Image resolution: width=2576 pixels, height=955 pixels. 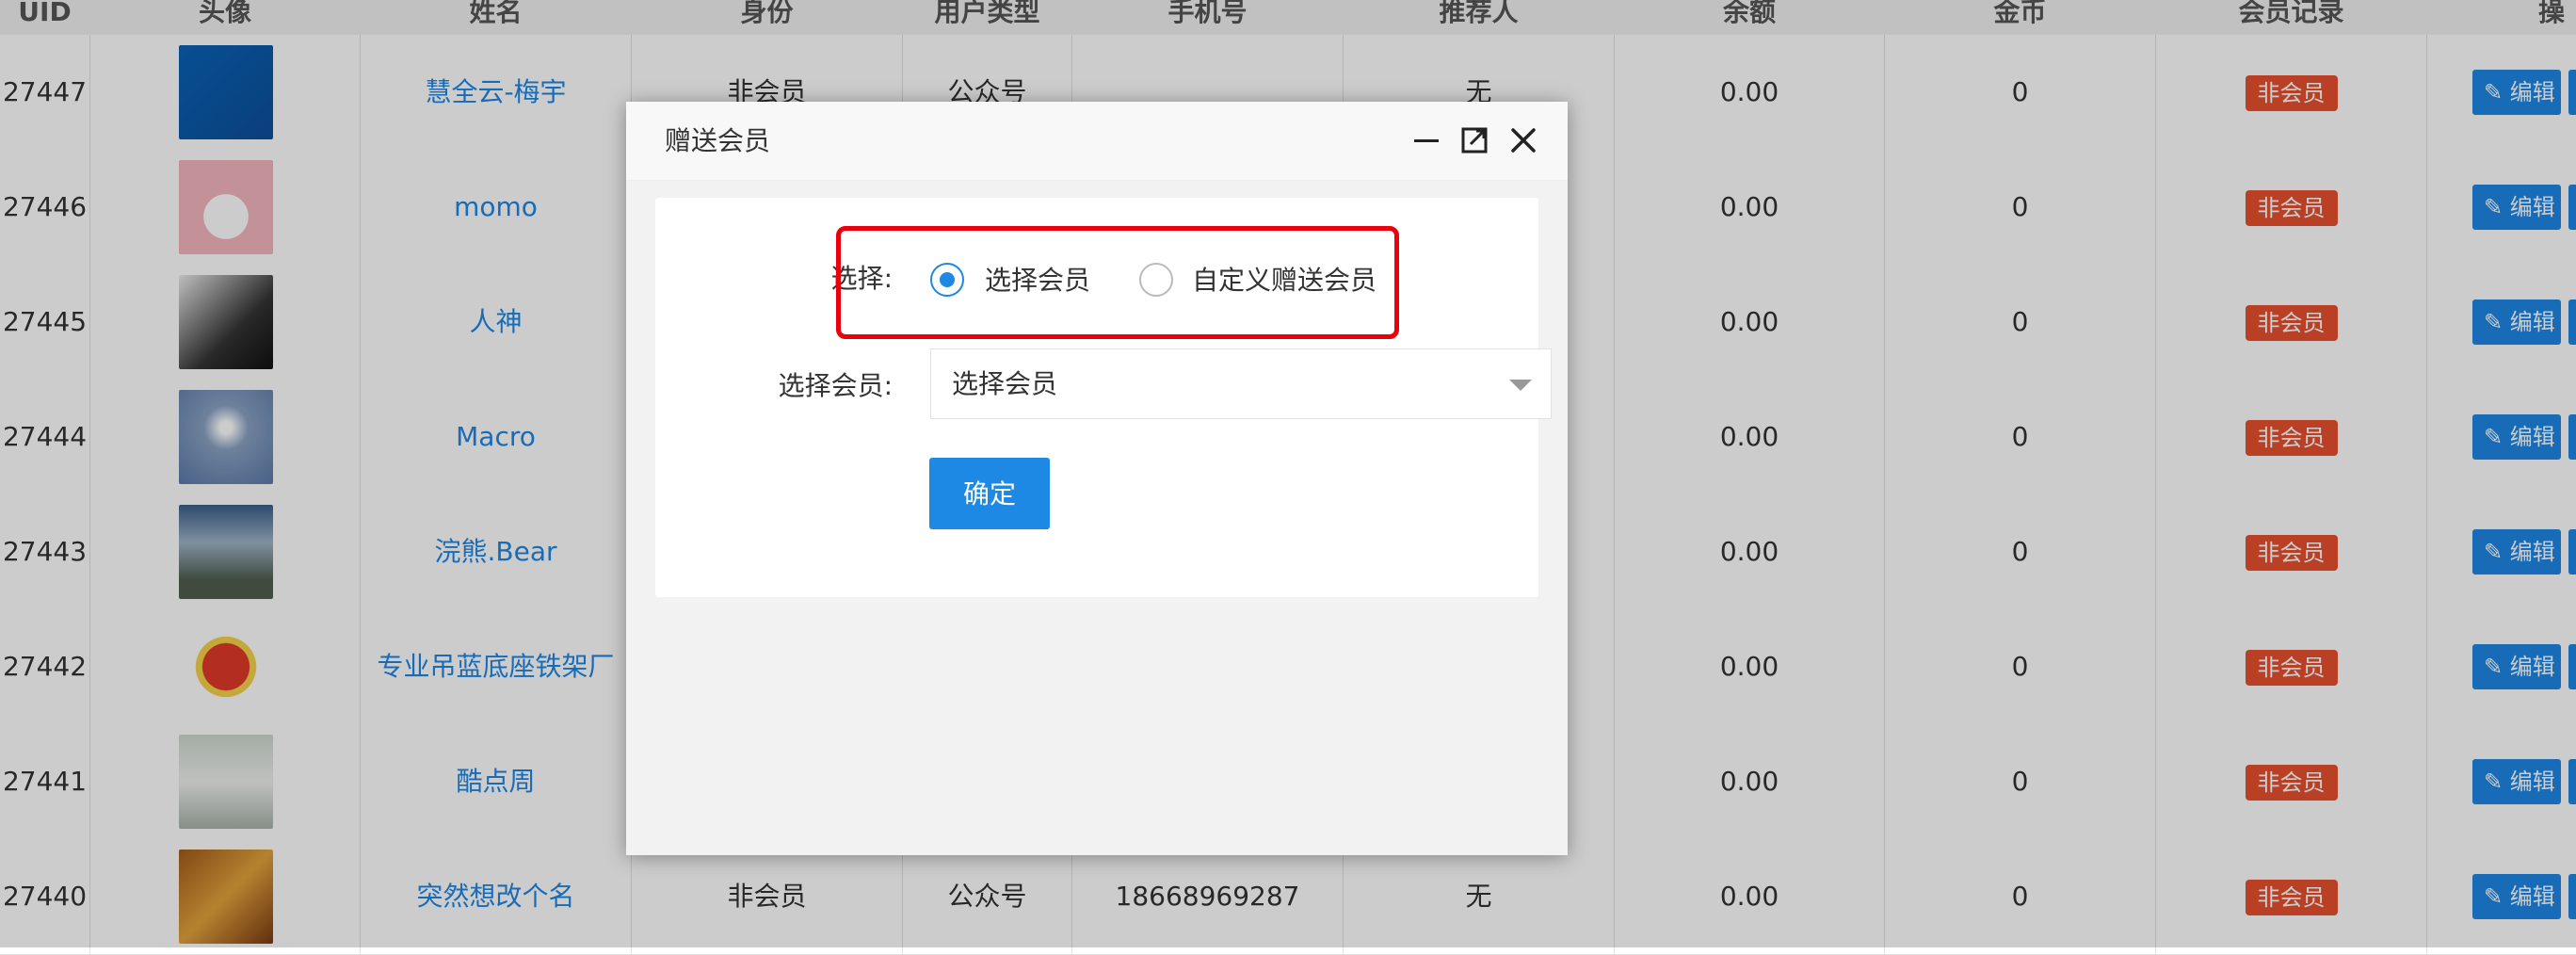 I want to click on maximize-icon, so click(x=1474, y=140).